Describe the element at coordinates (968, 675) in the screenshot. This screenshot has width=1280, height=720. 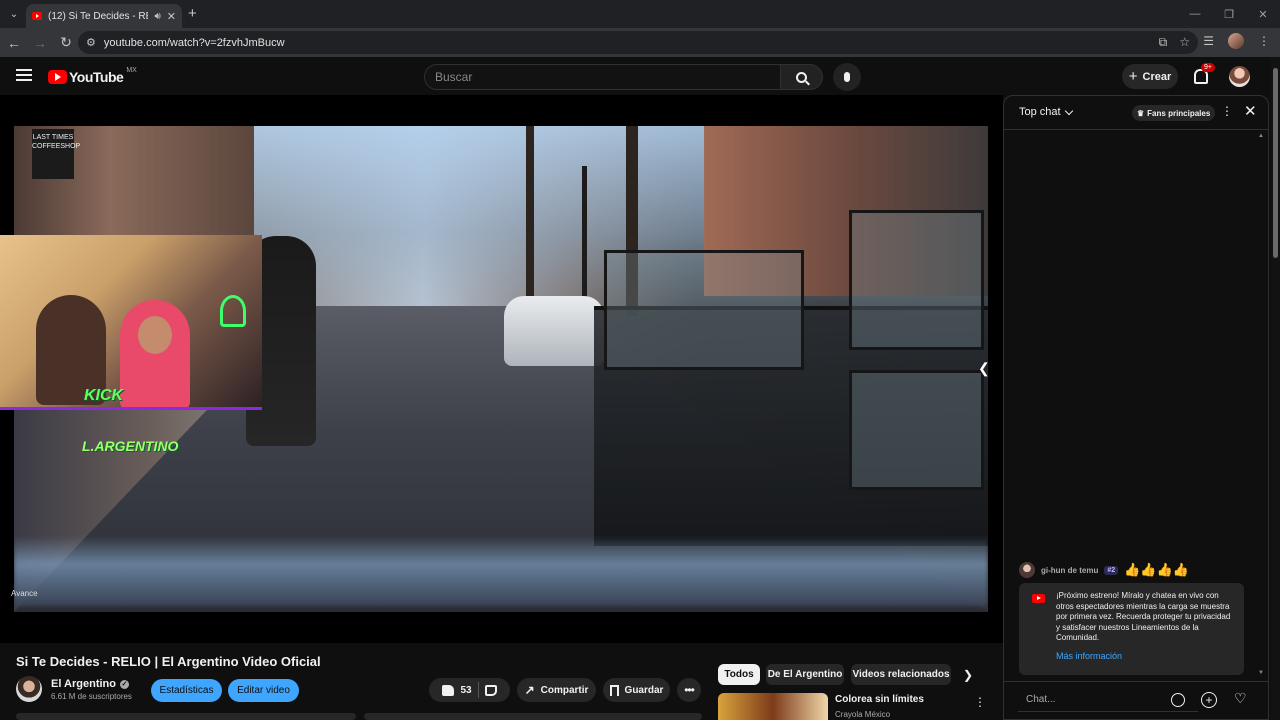
I see `chips-next-chevron-icon: ❯` at that location.